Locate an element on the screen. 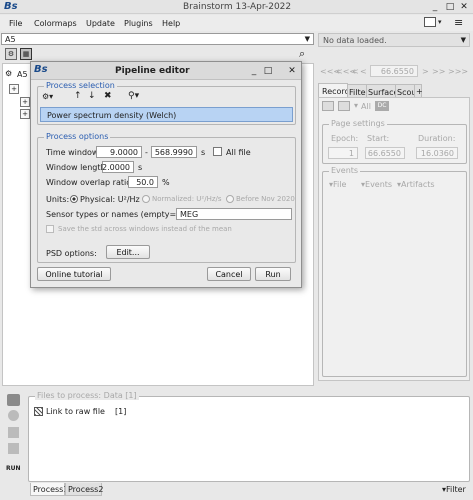  process-selection-title: Process selection is located at coordinates (80, 85).